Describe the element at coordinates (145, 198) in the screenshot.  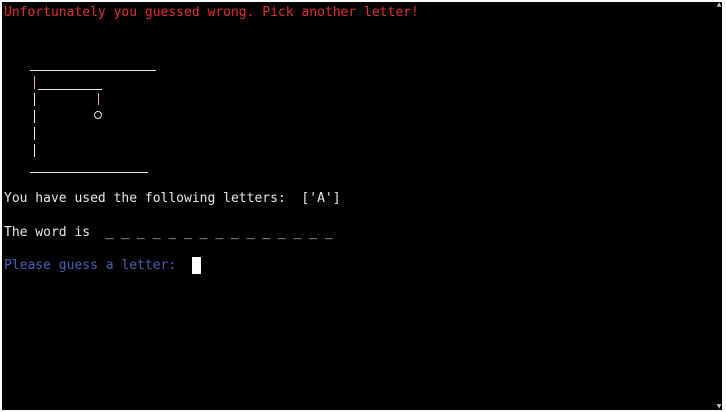
I see `used-letters-label: You have used the following letters:` at that location.